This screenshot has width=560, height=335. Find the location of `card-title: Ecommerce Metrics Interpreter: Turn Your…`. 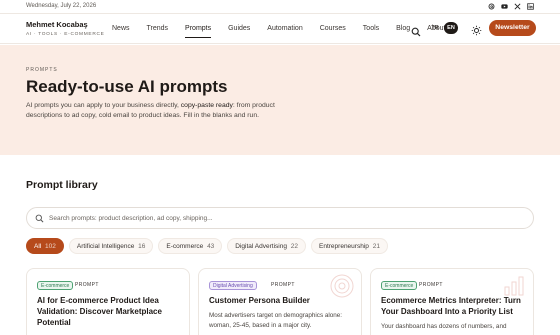

card-title: Ecommerce Metrics Interpreter: Turn Your… is located at coordinates (451, 306).